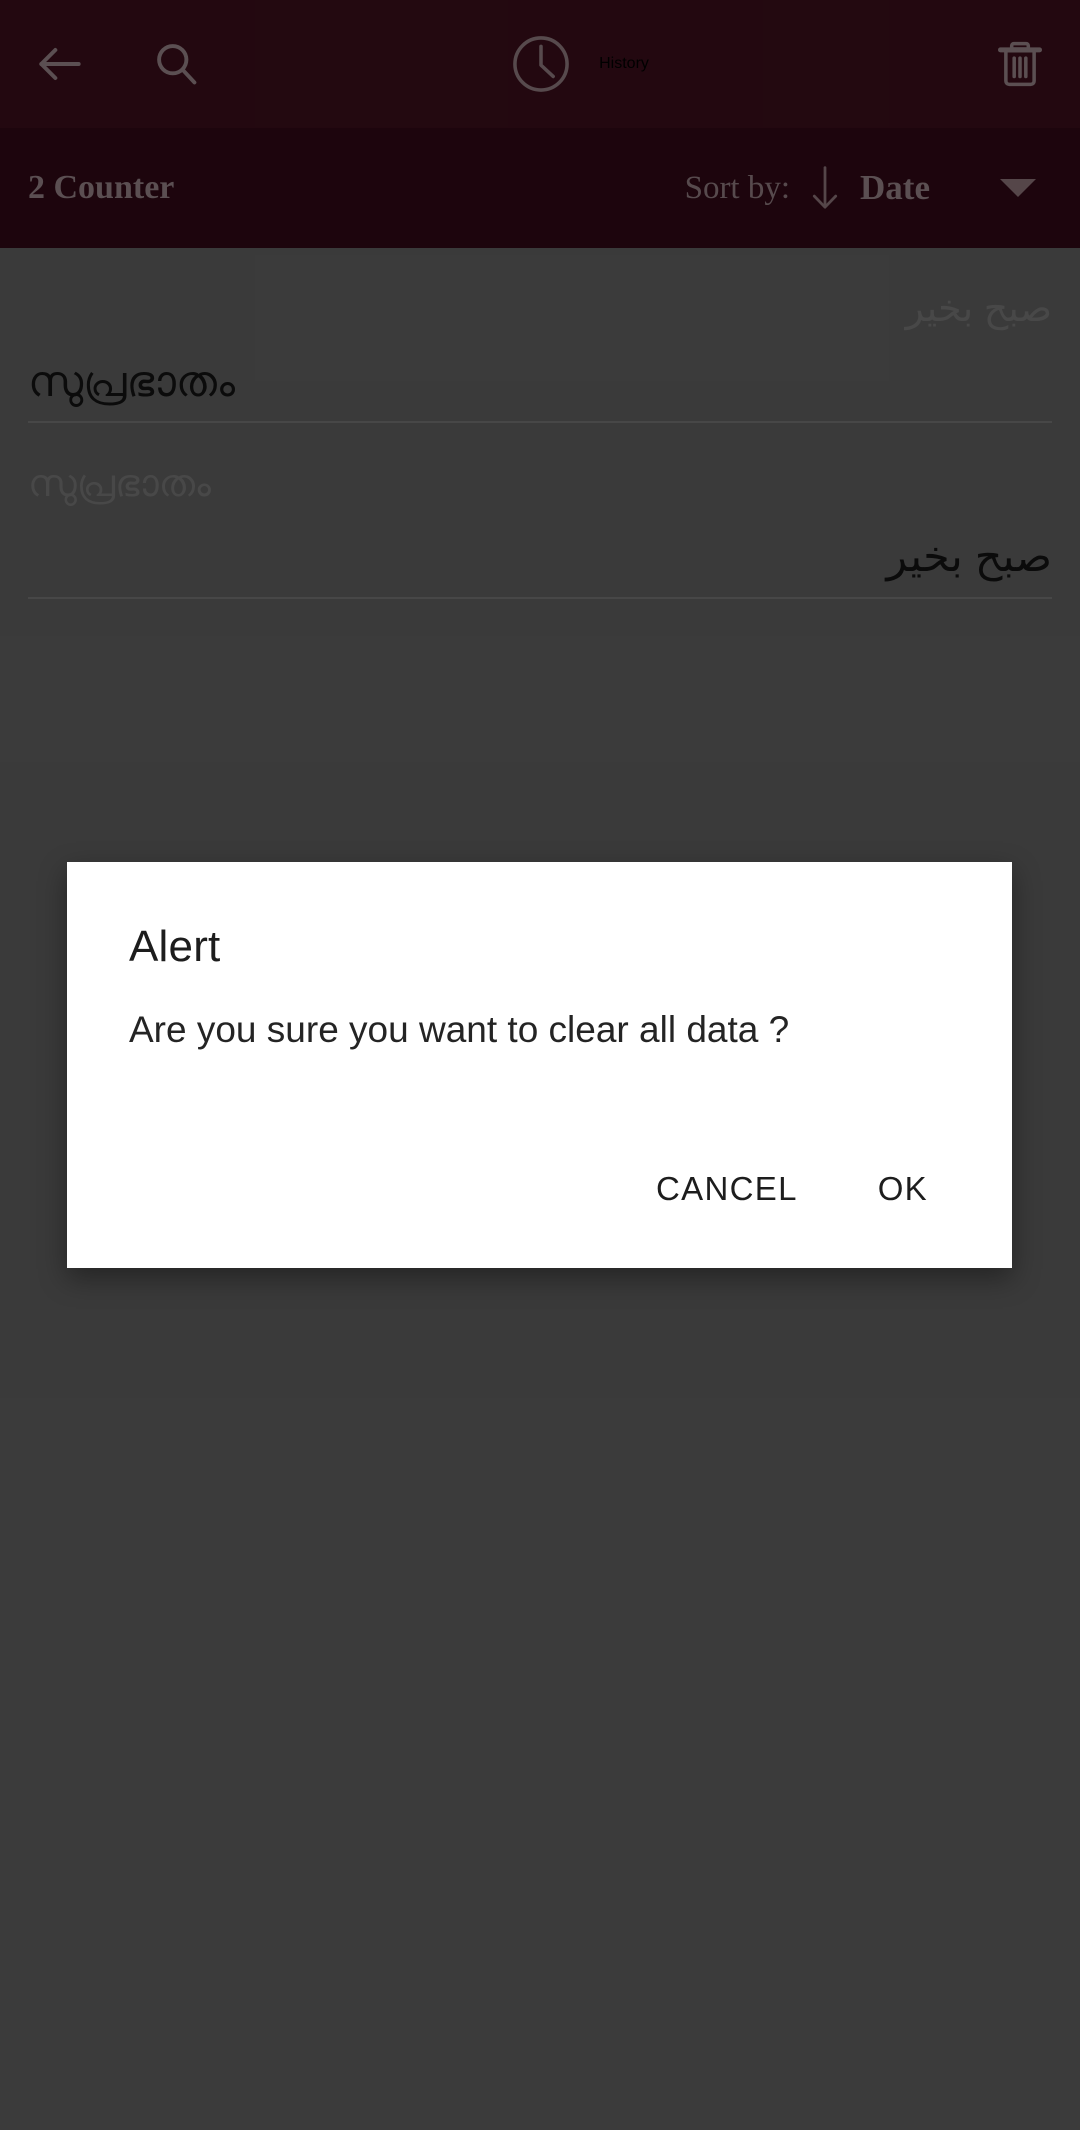  What do you see at coordinates (175, 946) in the screenshot?
I see `dialog-title: Alert` at bounding box center [175, 946].